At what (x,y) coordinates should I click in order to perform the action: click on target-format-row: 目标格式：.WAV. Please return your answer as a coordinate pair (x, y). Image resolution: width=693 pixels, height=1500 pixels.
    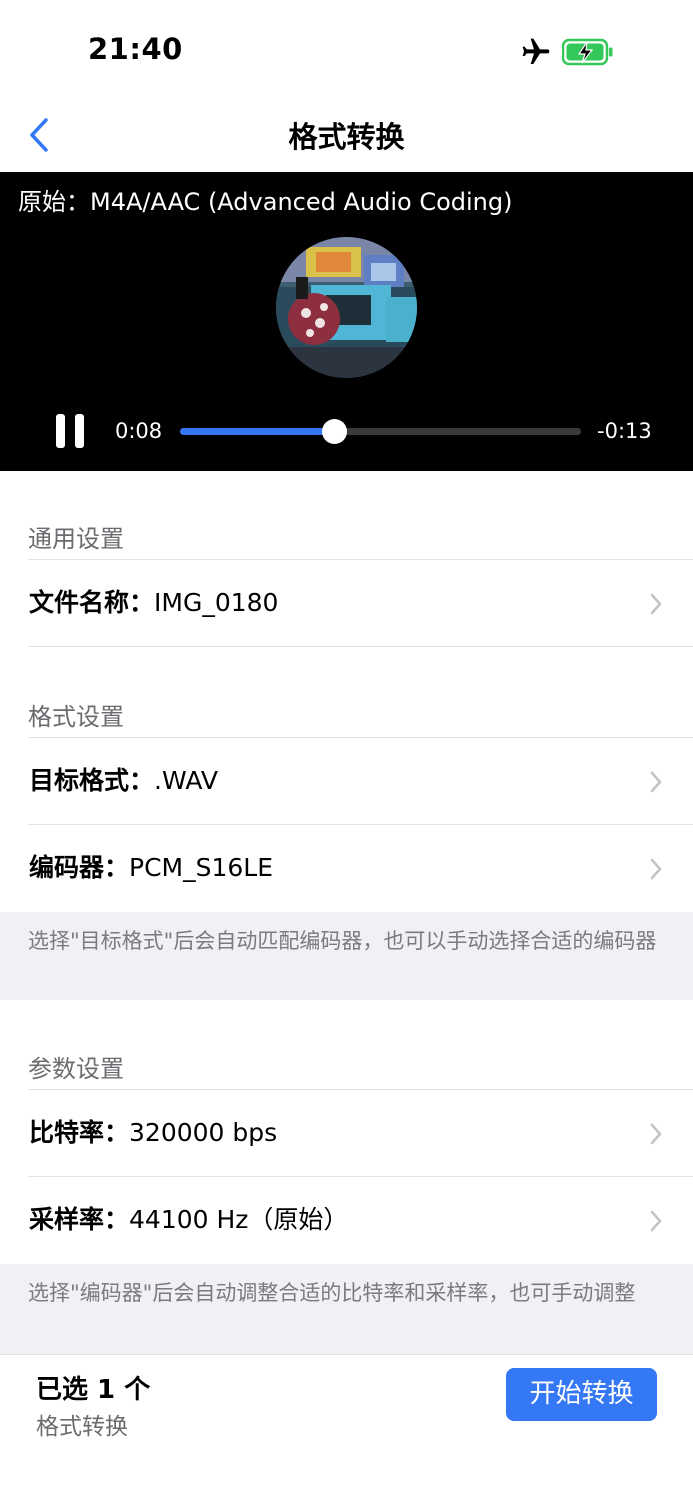
    Looking at the image, I should click on (346, 781).